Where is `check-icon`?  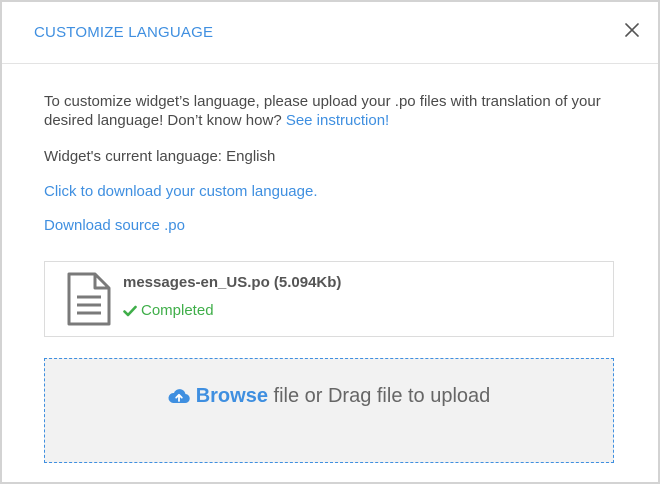
check-icon is located at coordinates (130, 310).